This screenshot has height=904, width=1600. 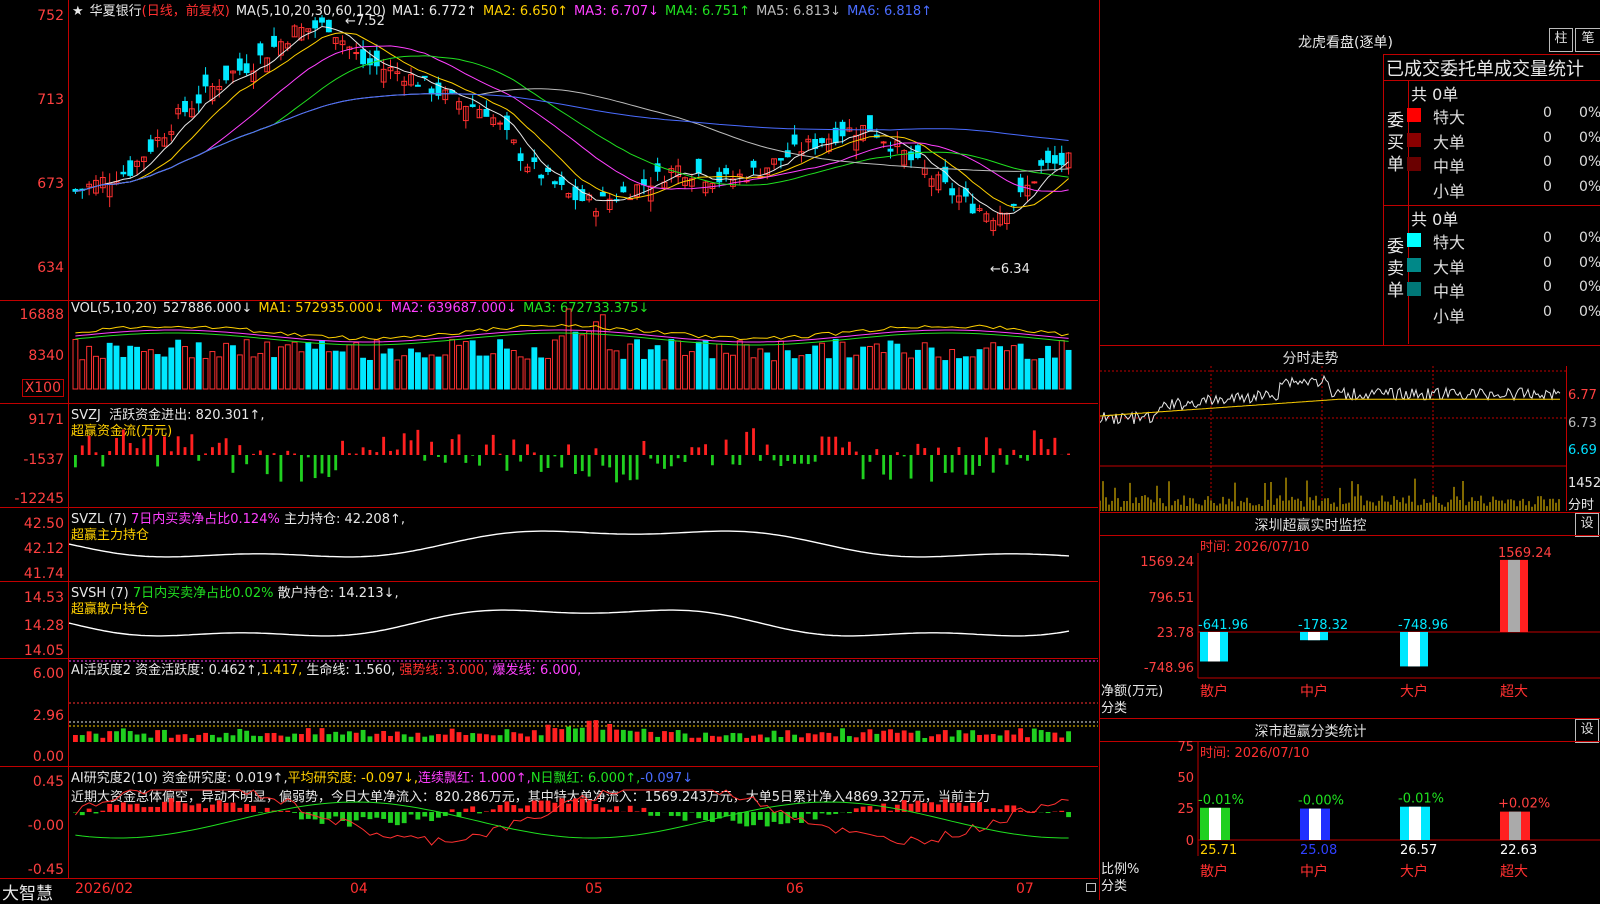 What do you see at coordinates (583, 822) in the screenshot?
I see `ai-research-chart` at bounding box center [583, 822].